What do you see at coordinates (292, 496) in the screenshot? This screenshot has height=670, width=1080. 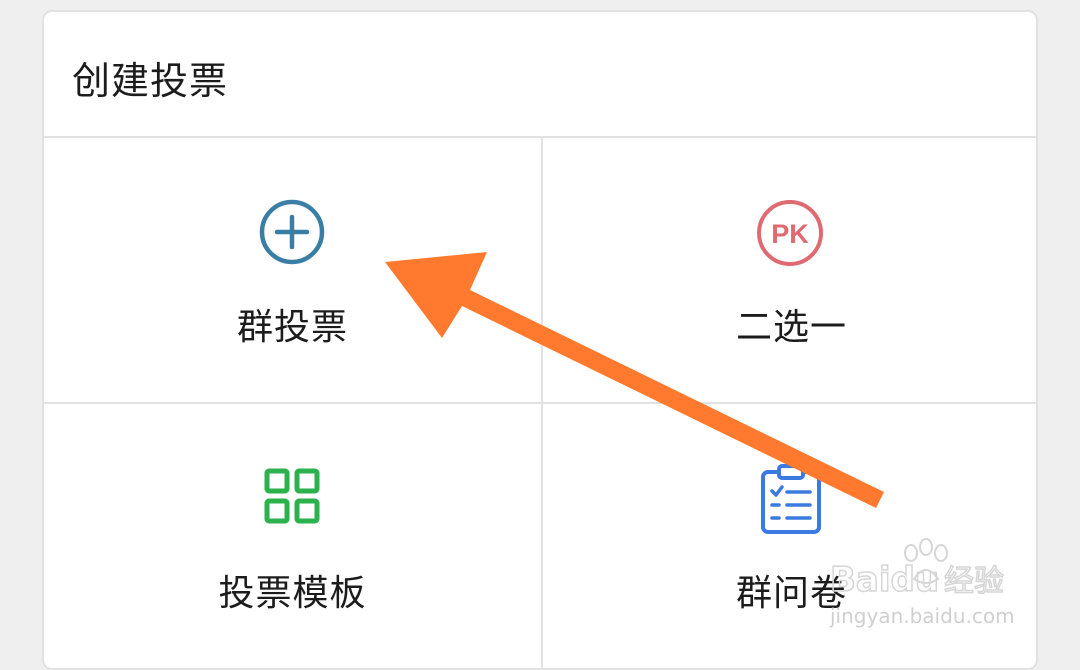 I see `grid-template-icon` at bounding box center [292, 496].